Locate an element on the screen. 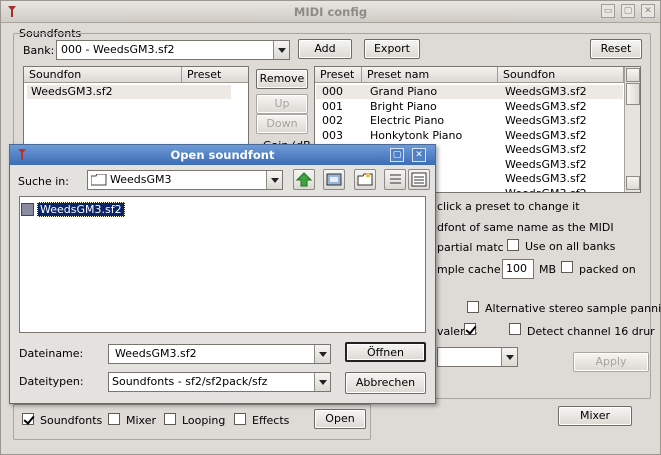 This screenshot has width=661, height=455. scroll-down-icon is located at coordinates (633, 183).